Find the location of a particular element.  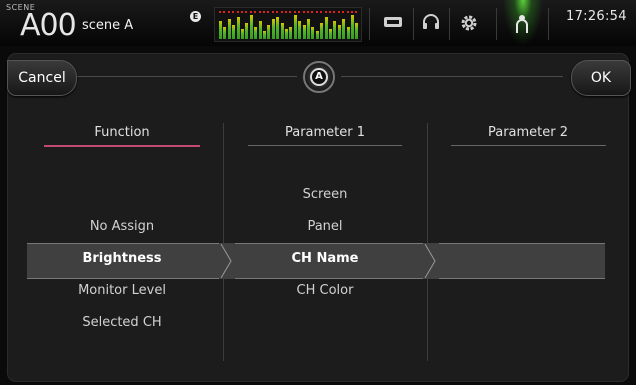

scene-display: SCENE A00 scene A E is located at coordinates (102, 23).